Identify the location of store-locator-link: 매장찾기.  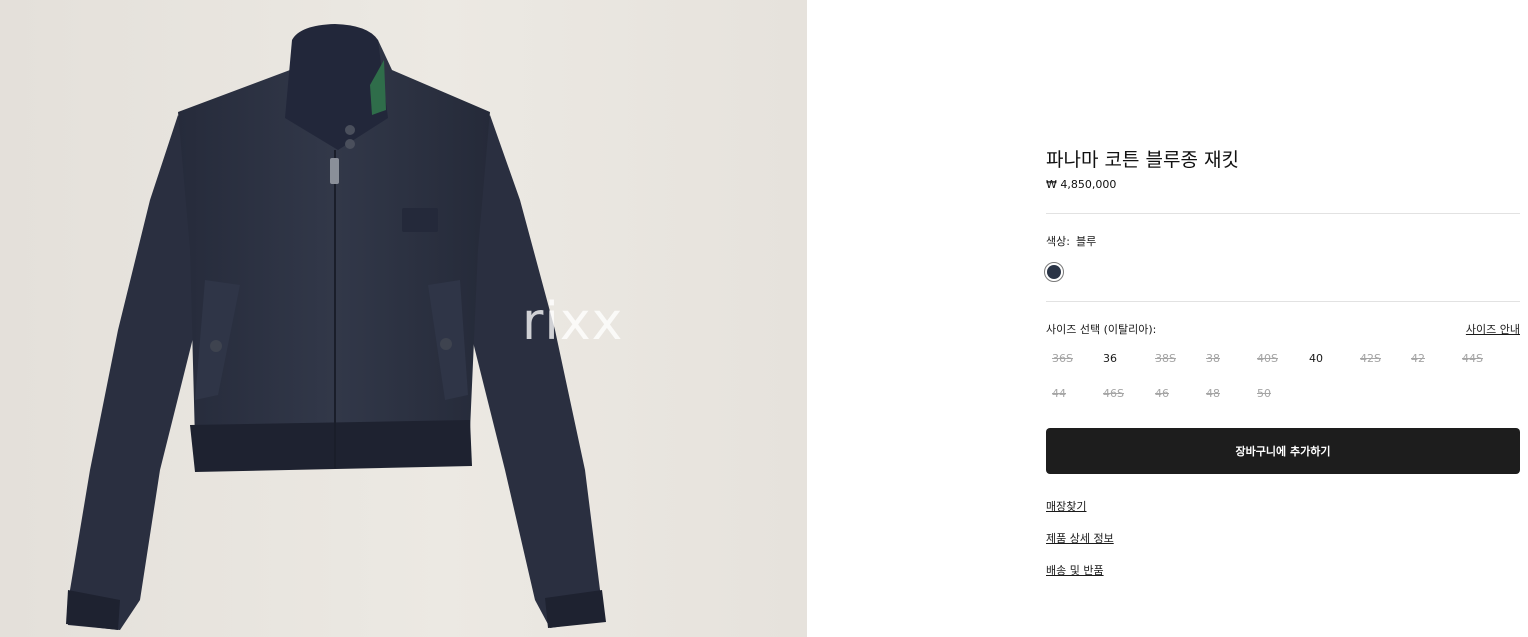
(1066, 506).